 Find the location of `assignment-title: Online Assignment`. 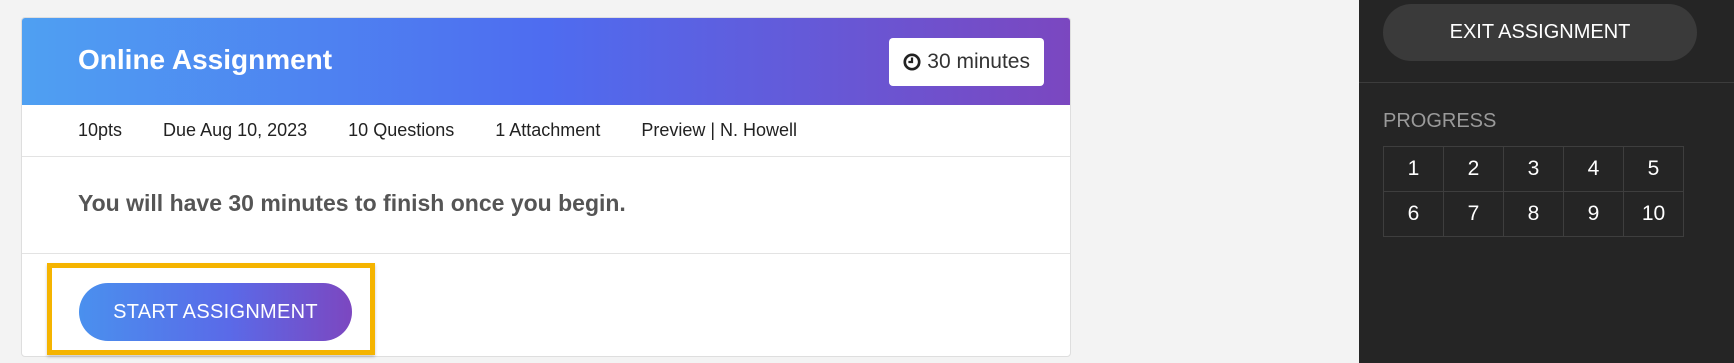

assignment-title: Online Assignment is located at coordinates (205, 59).